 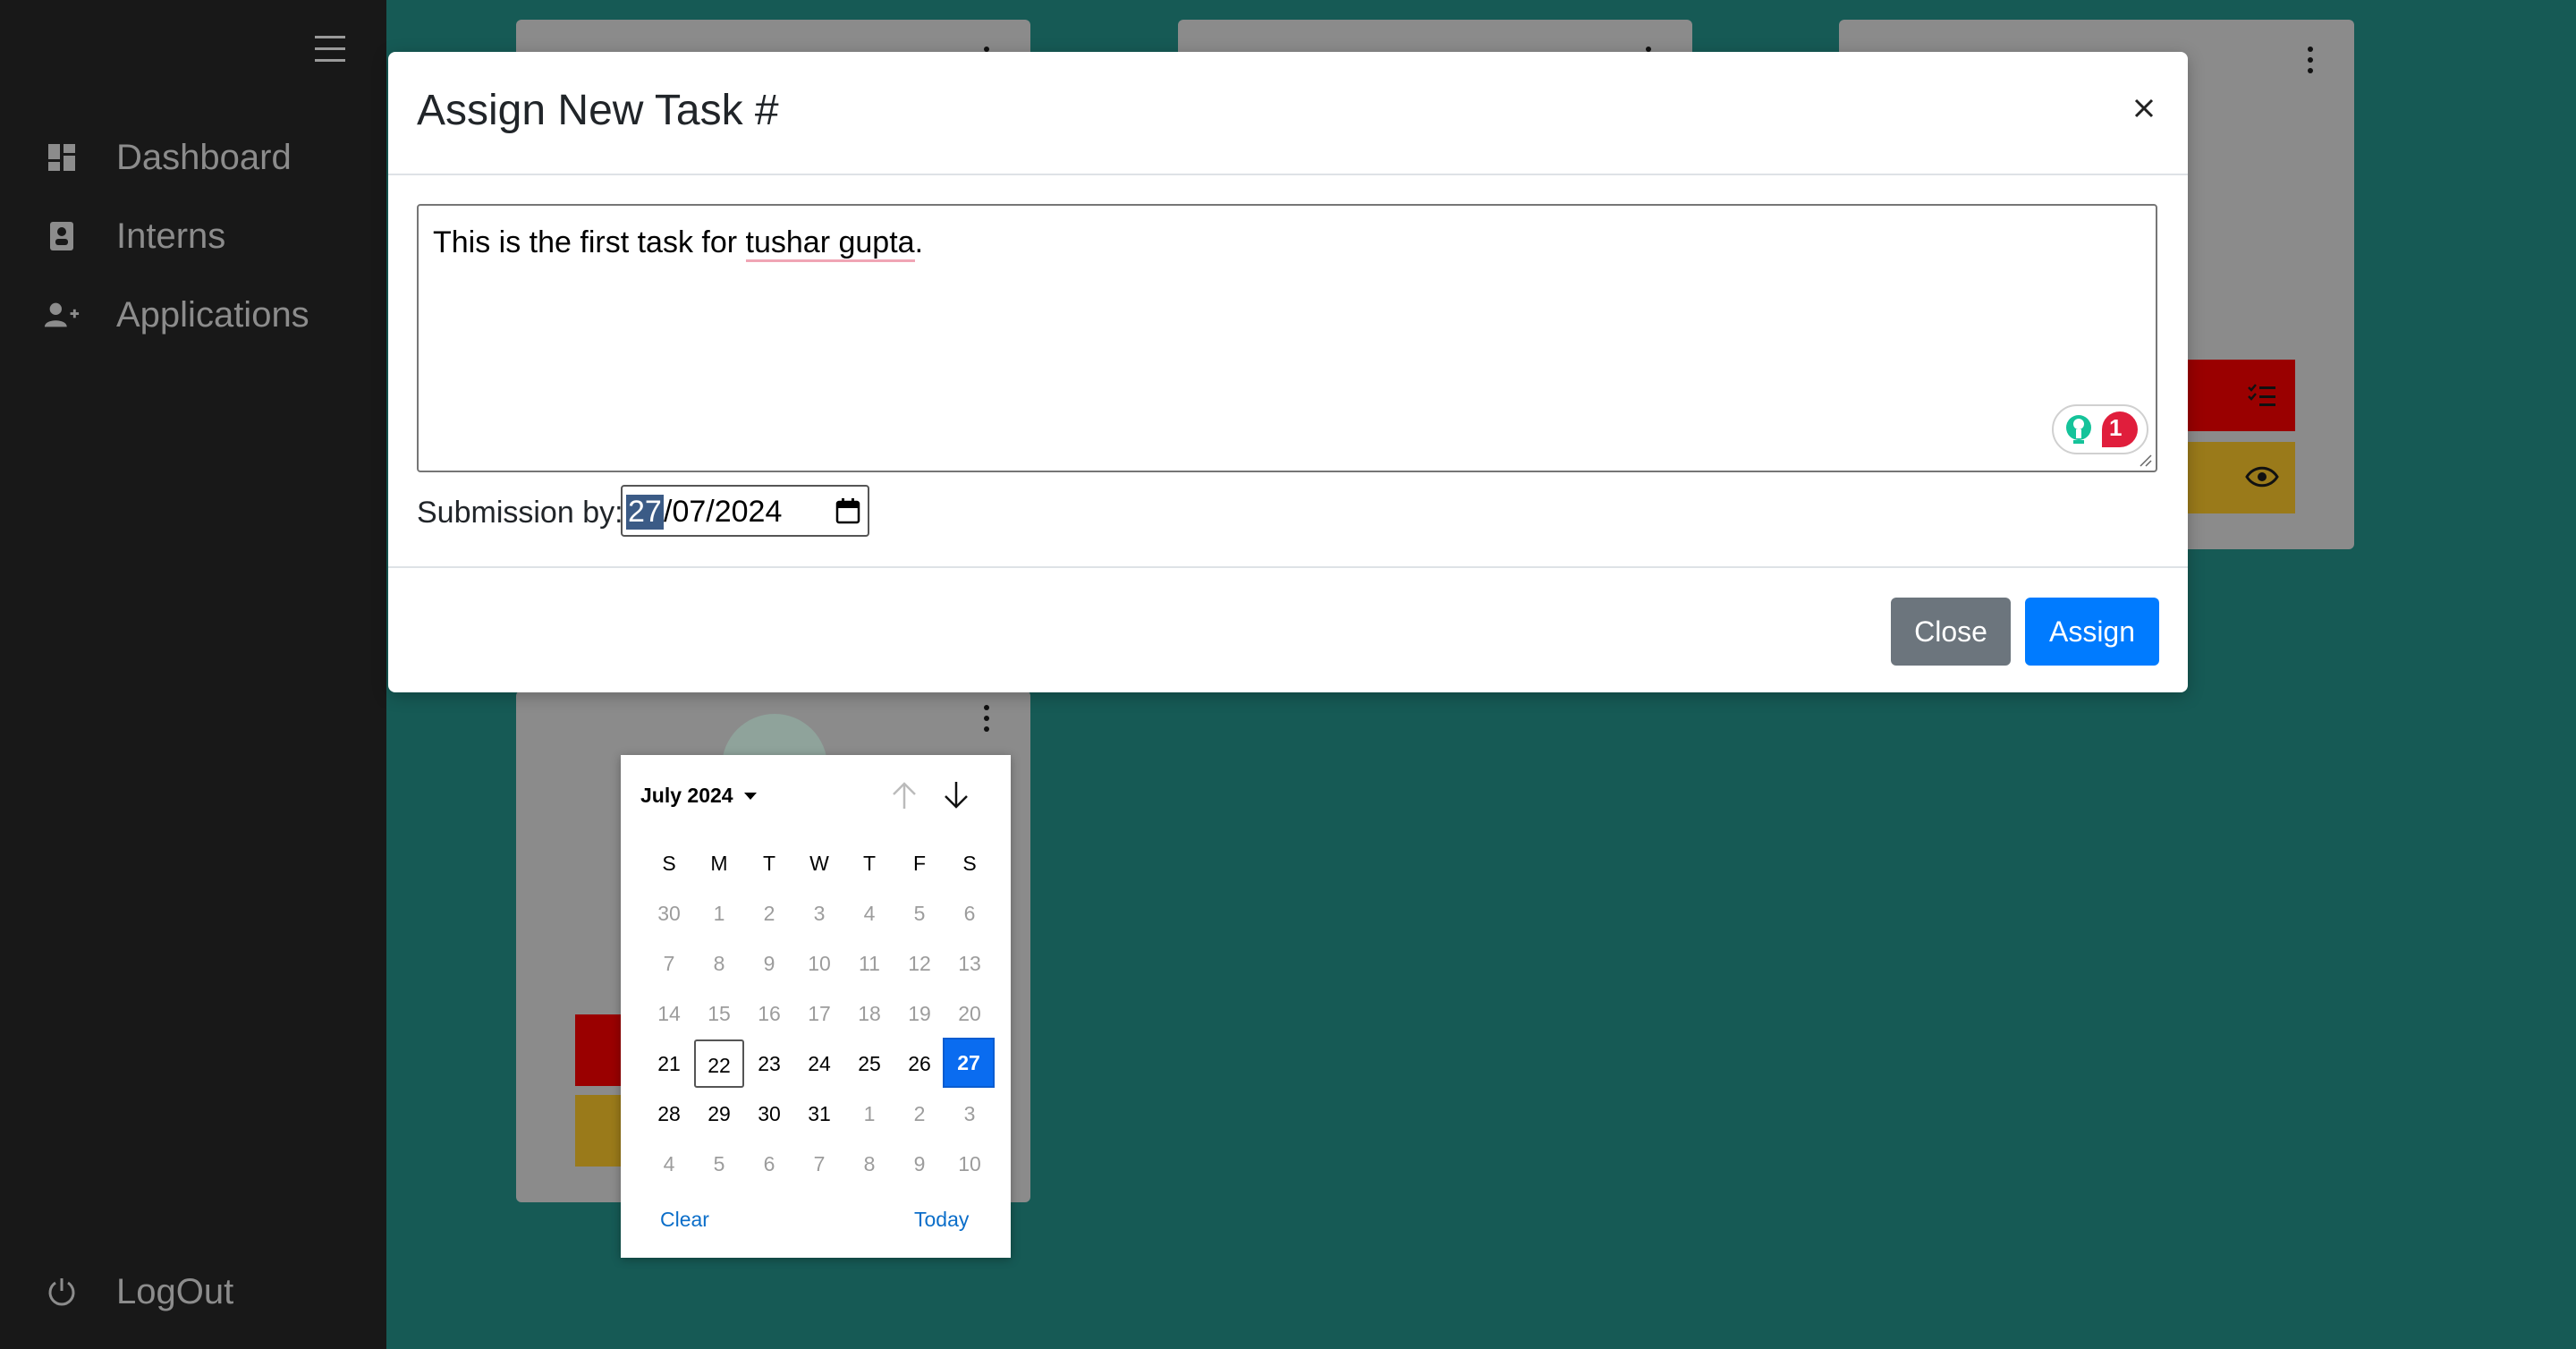 I want to click on next-month-arrow-icon, so click(x=956, y=795).